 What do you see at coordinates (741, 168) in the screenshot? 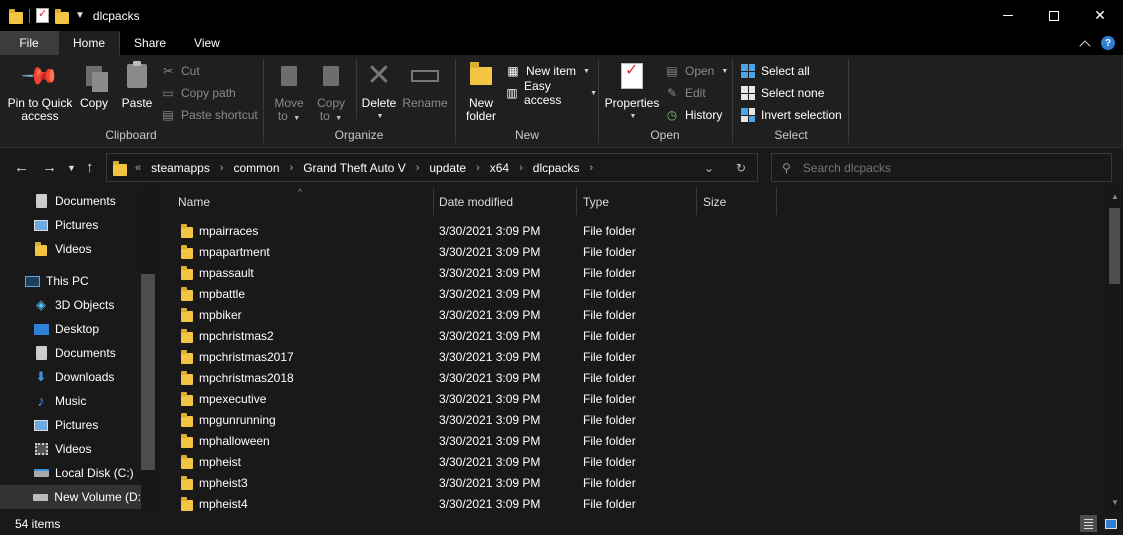
I see `refresh-icon: ↻` at bounding box center [741, 168].